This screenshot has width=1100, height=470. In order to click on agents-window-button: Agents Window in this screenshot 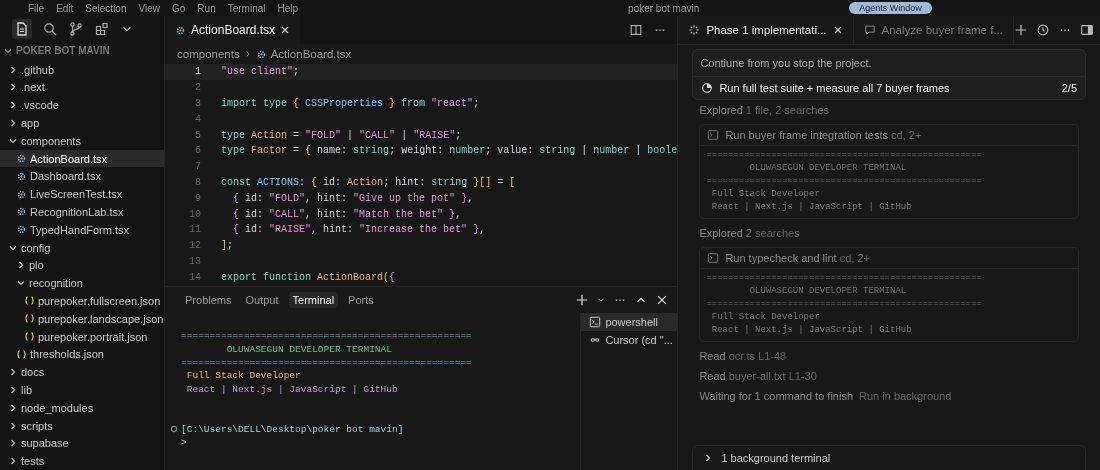, I will do `click(890, 8)`.